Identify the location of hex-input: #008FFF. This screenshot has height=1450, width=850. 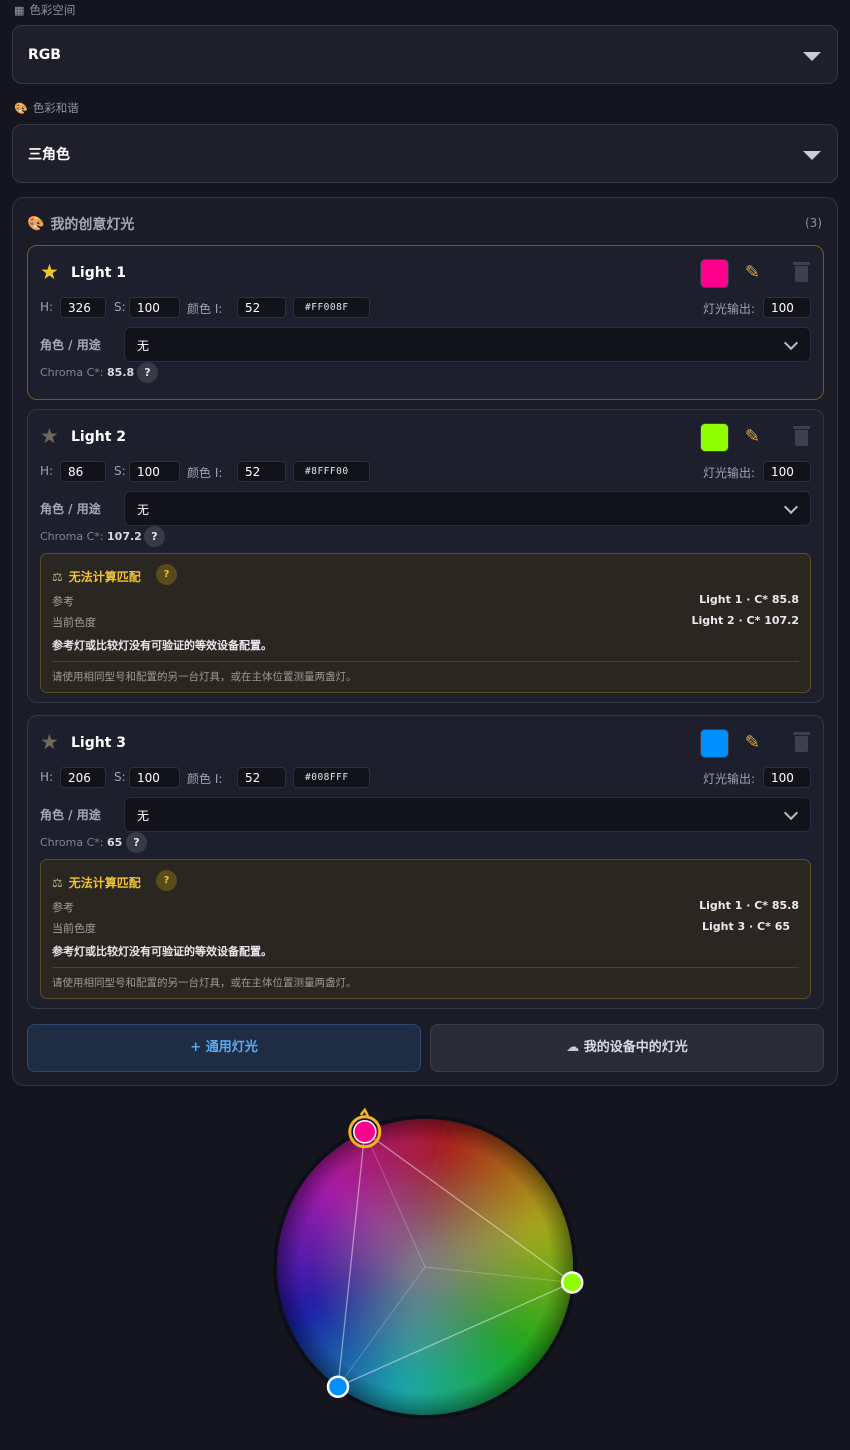
(331, 777).